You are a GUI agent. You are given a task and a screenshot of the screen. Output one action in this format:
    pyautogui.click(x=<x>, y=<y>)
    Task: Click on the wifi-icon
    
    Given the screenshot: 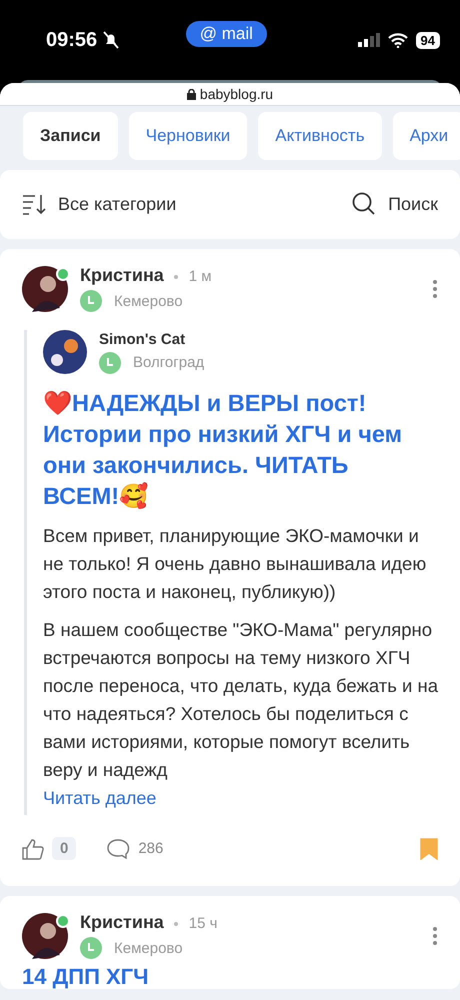 What is the action you would take?
    pyautogui.click(x=398, y=40)
    